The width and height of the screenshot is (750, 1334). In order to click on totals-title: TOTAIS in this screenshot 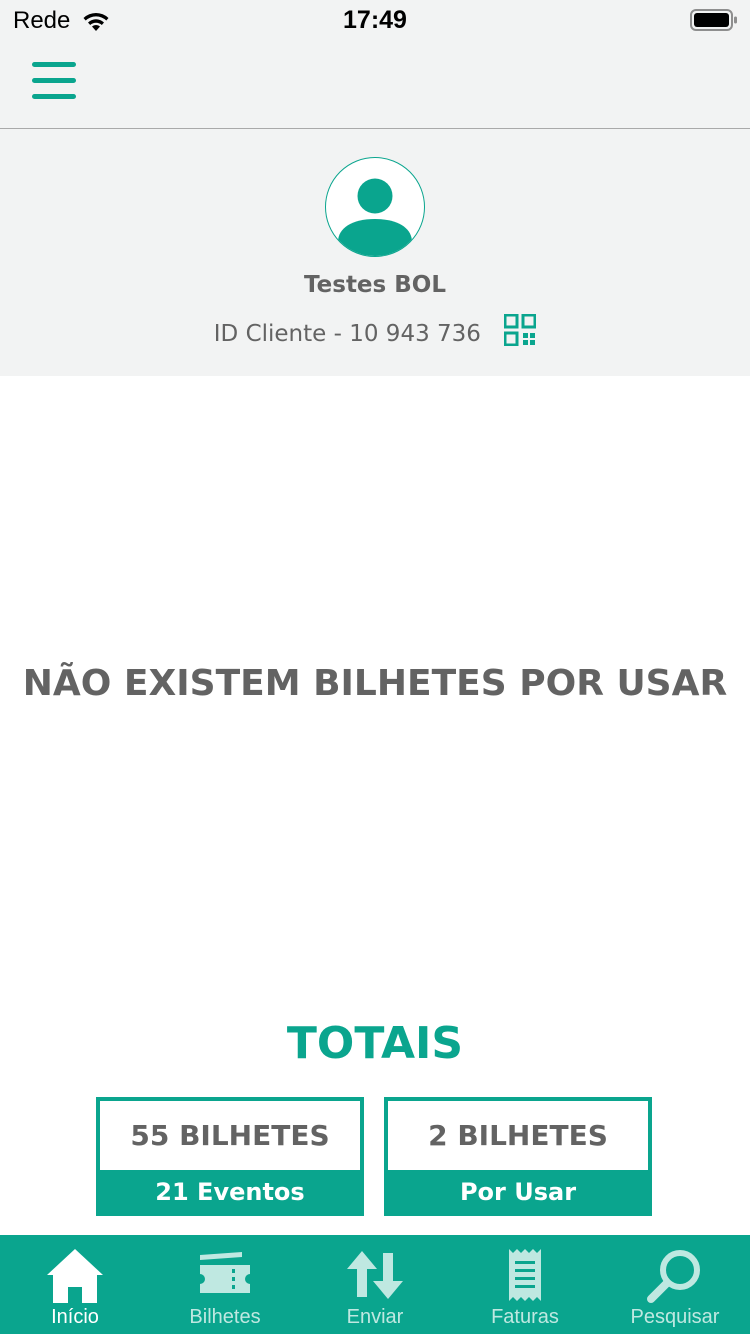, I will do `click(375, 1043)`.